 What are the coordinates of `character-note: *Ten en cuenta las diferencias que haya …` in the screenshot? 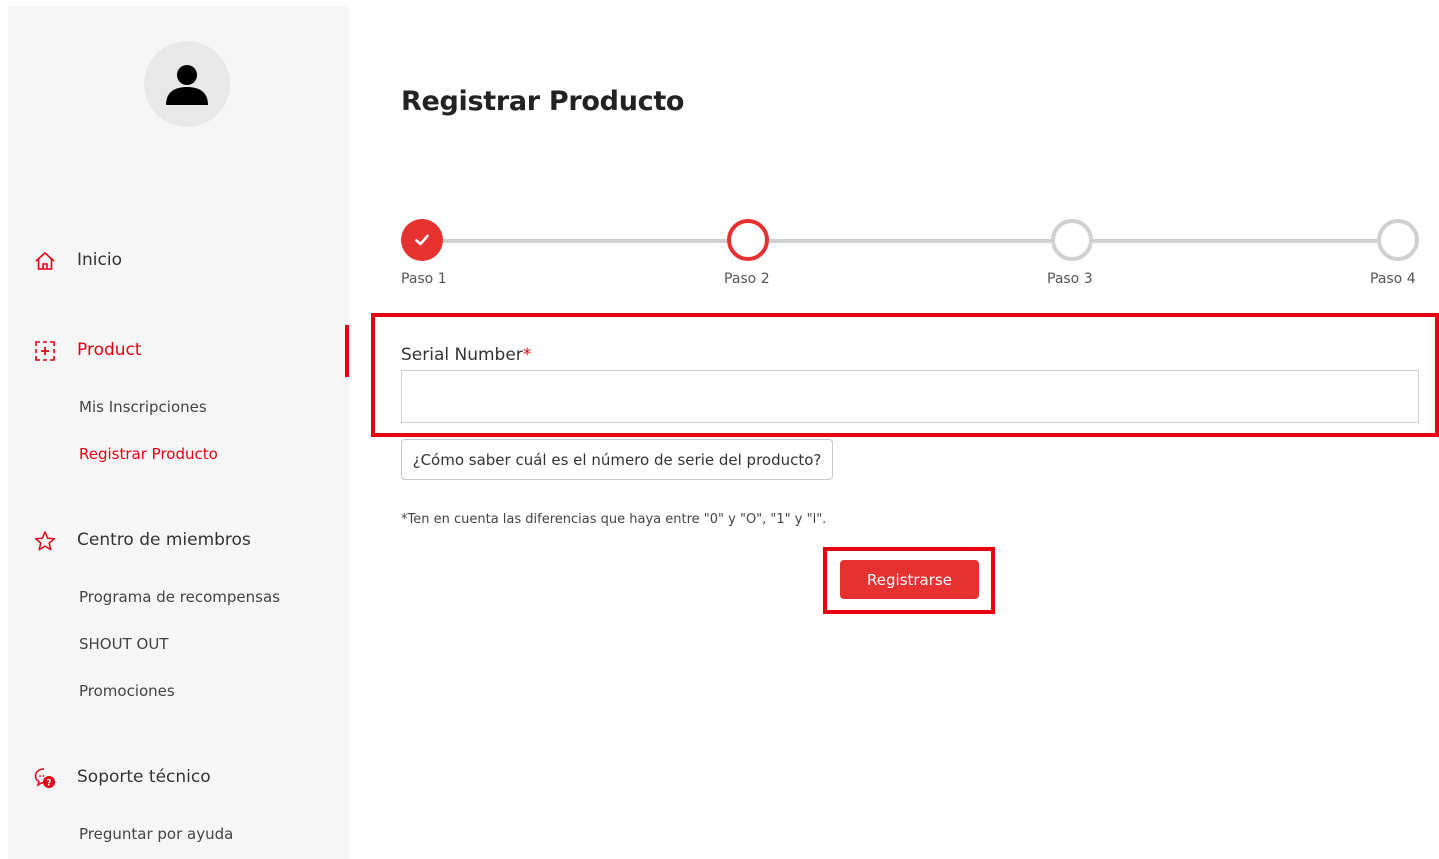 It's located at (614, 519).